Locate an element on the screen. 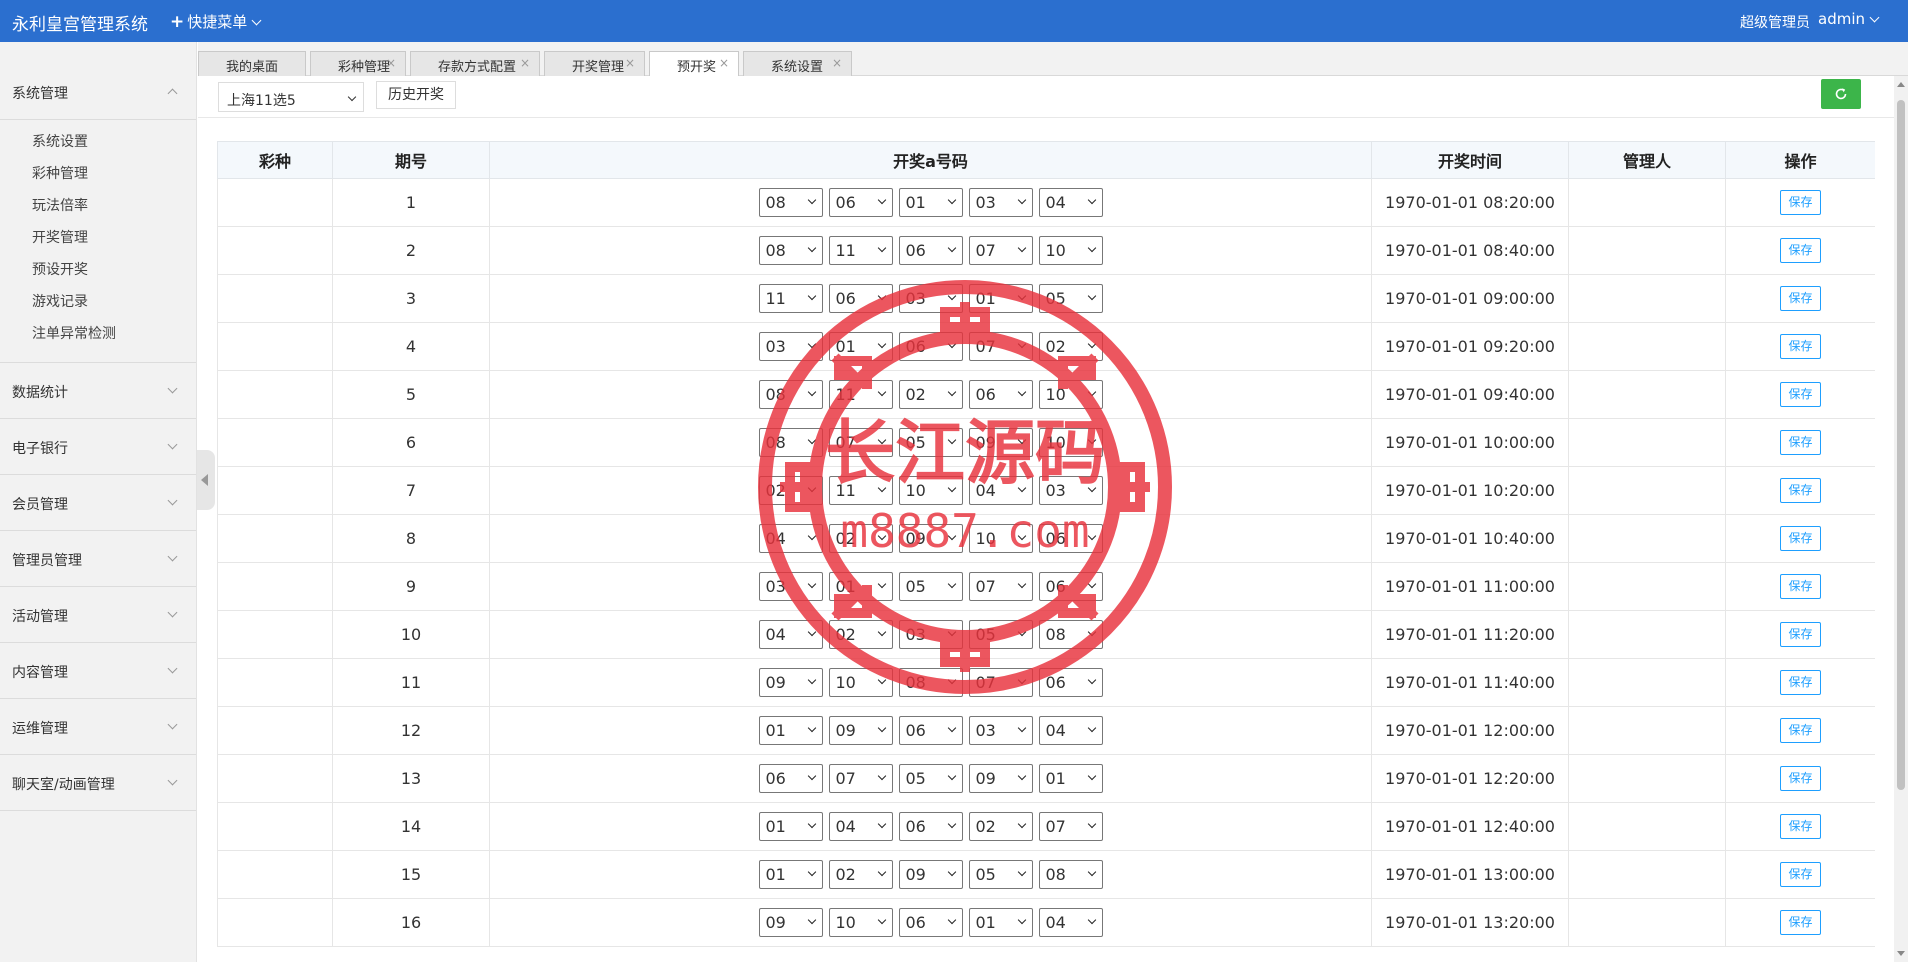 This screenshot has width=1908, height=962. sidebar-group: 内容管理 is located at coordinates (98, 671).